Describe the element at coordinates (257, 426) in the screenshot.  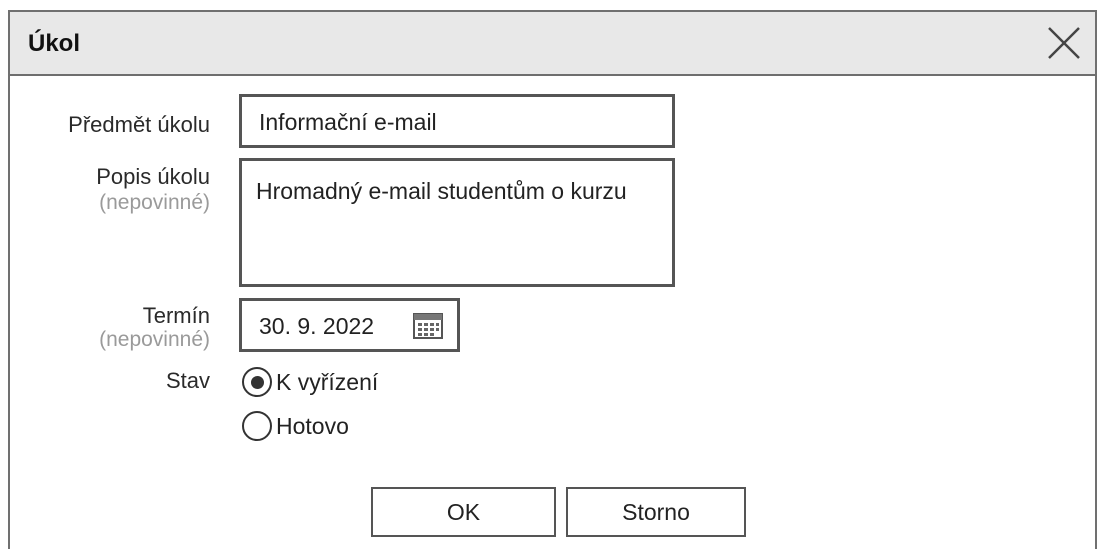
I see `radio-unselected-icon` at that location.